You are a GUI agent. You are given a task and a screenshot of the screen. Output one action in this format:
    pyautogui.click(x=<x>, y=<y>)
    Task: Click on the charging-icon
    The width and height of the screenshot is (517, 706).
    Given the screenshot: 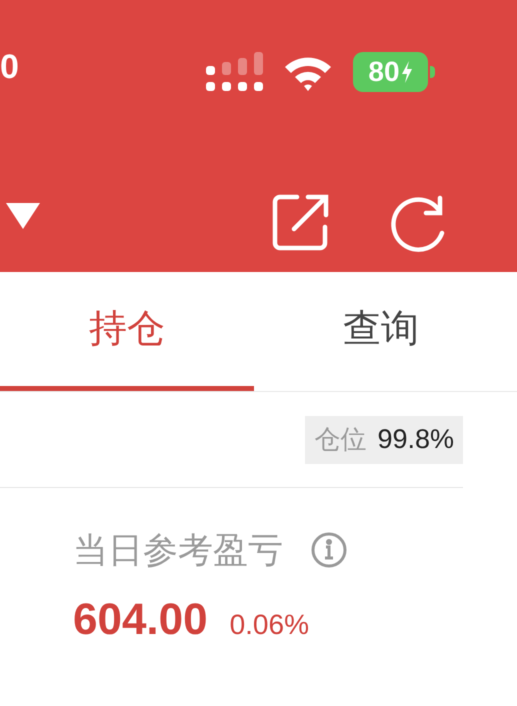 What is the action you would take?
    pyautogui.click(x=406, y=72)
    